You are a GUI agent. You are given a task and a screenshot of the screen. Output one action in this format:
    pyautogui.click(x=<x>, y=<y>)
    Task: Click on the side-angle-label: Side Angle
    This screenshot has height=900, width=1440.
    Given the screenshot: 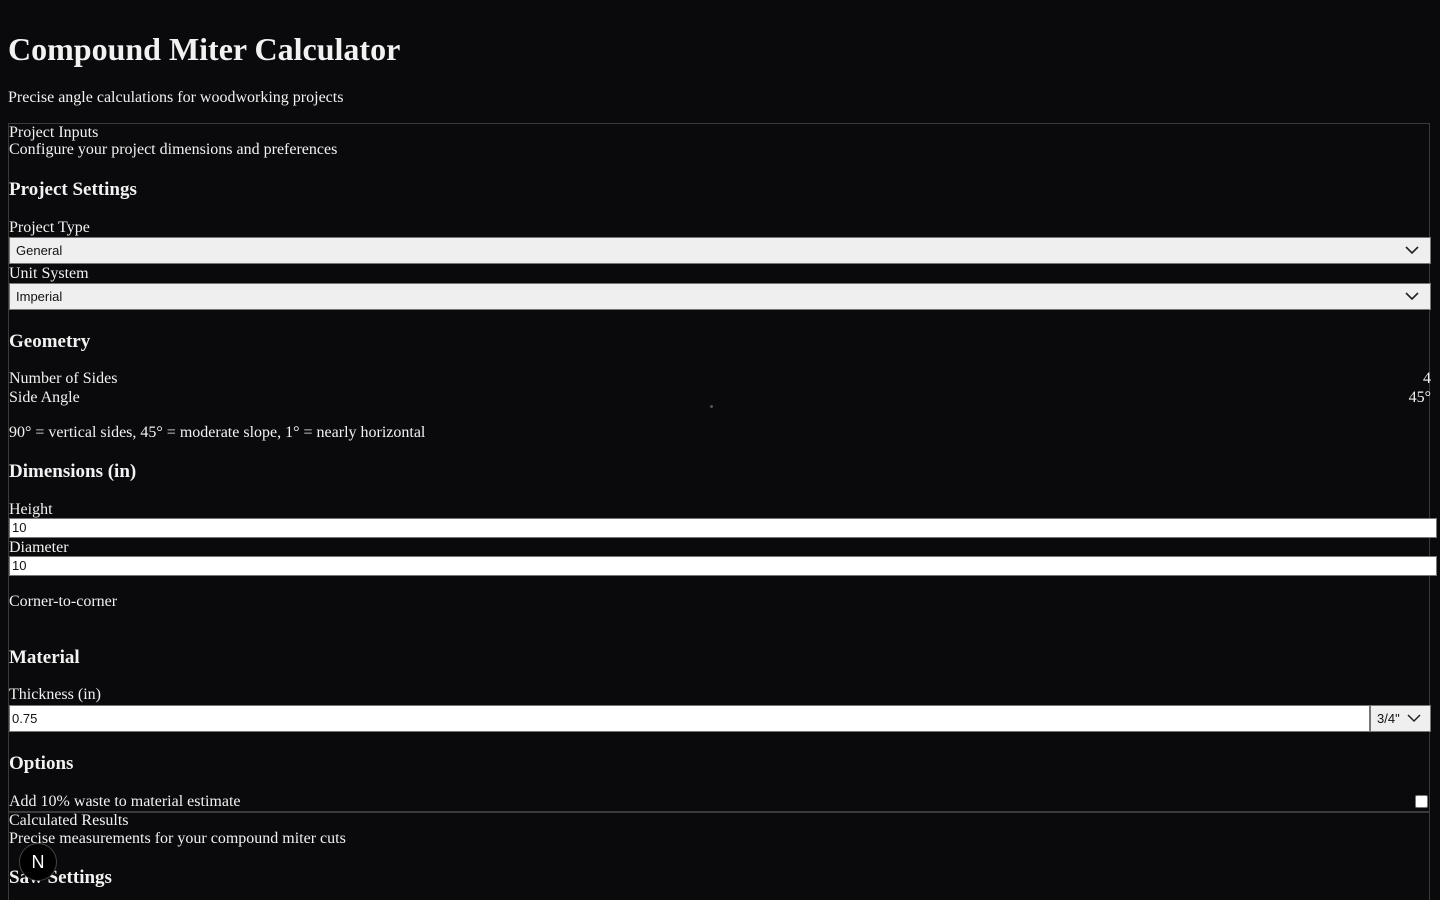 What is the action you would take?
    pyautogui.click(x=44, y=397)
    